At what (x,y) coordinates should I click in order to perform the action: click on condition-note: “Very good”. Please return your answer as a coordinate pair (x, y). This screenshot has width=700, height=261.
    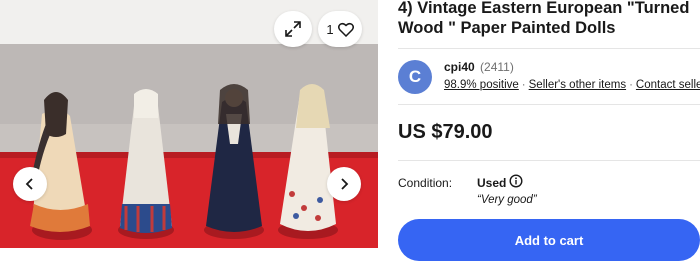
    Looking at the image, I should click on (507, 200).